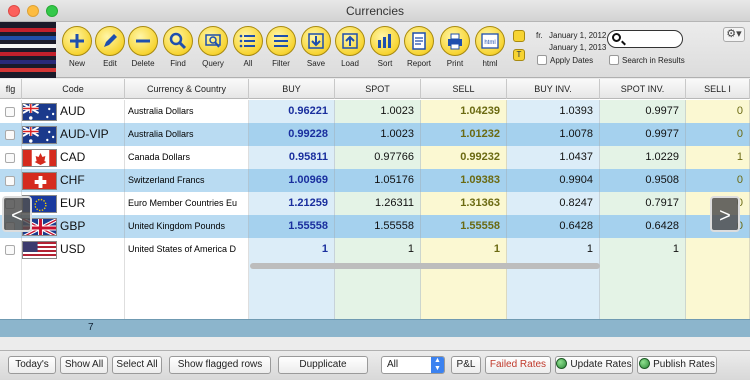  What do you see at coordinates (17, 214) in the screenshot?
I see `prev-arrow-button: <` at bounding box center [17, 214].